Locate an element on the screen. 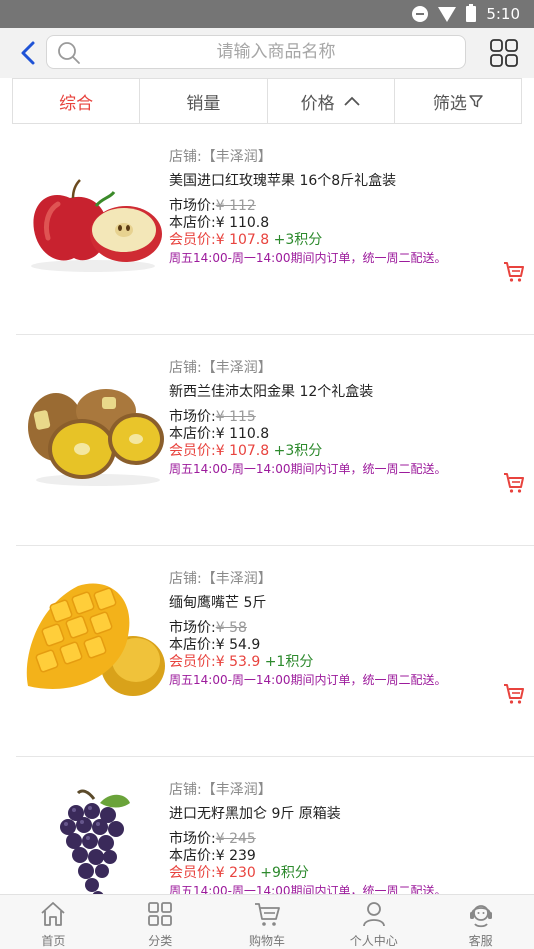 The width and height of the screenshot is (534, 949). sort-tab-price: 价格 is located at coordinates (331, 101).